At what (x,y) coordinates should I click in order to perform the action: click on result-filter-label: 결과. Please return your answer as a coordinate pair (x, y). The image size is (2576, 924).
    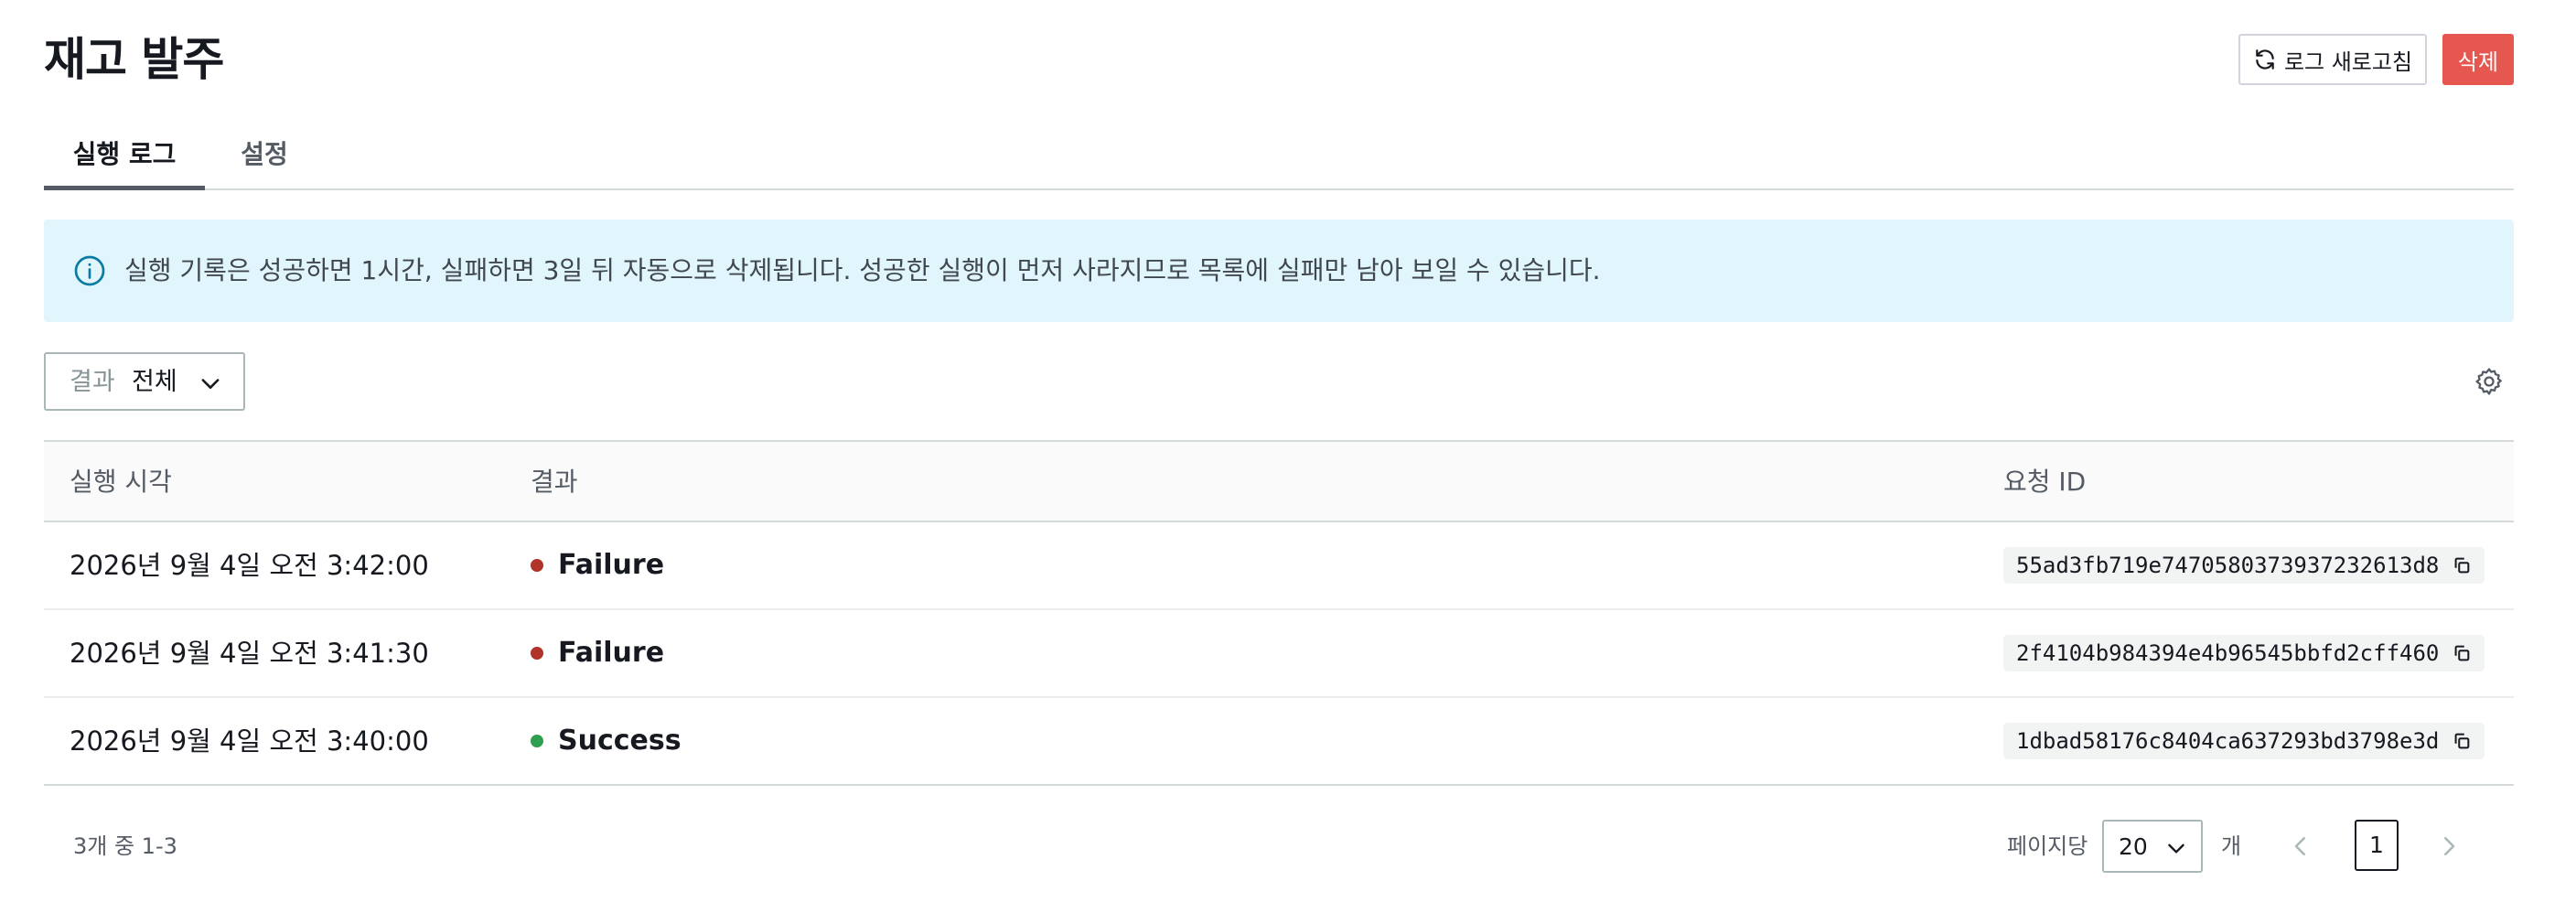
    Looking at the image, I should click on (92, 382).